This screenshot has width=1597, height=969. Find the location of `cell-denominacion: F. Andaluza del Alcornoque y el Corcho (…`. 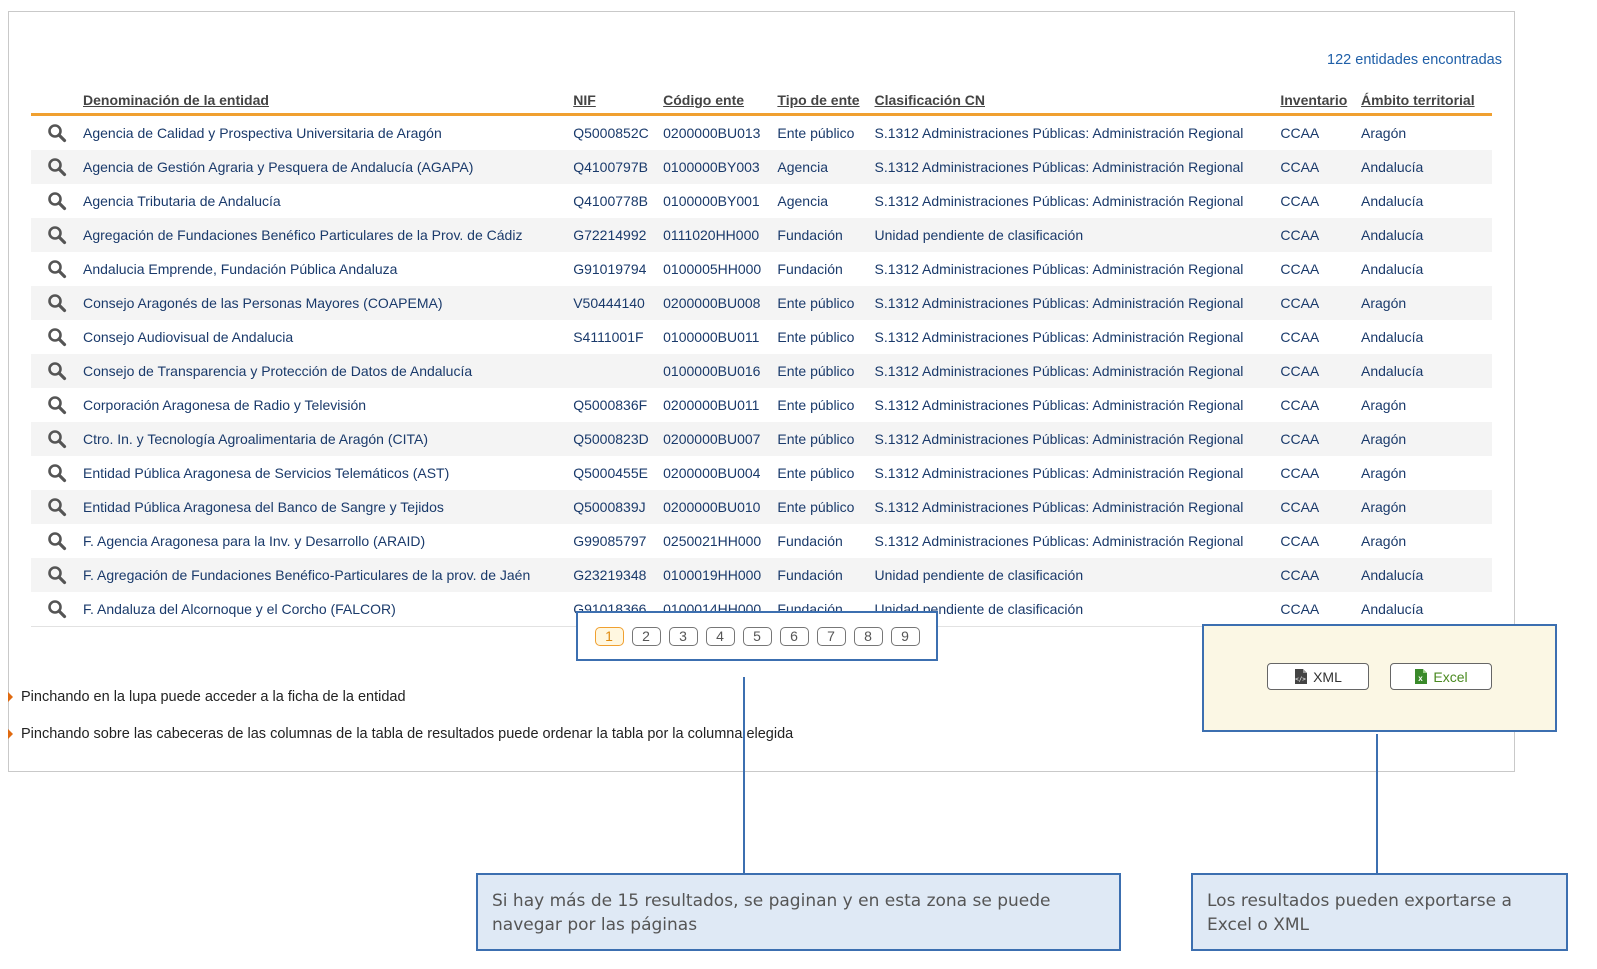

cell-denominacion: F. Andaluza del Alcornoque y el Corcho (… is located at coordinates (328, 609).